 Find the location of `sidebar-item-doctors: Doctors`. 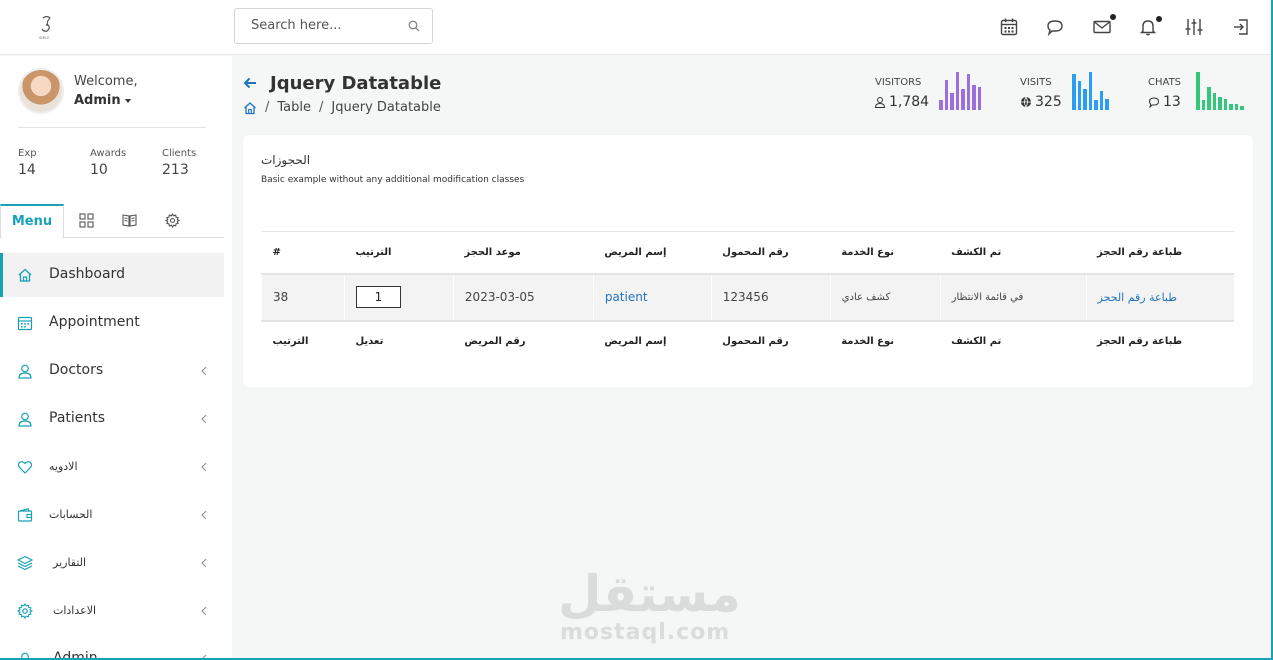

sidebar-item-doctors: Doctors is located at coordinates (112, 371).